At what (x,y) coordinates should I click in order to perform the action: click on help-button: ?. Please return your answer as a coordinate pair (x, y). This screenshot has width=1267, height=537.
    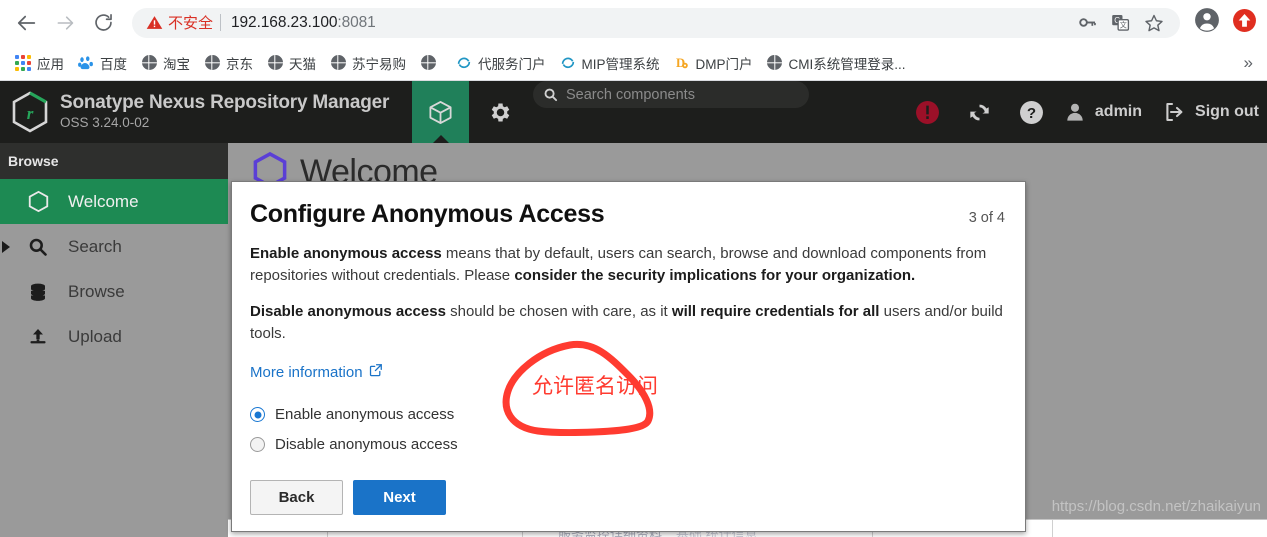
    Looking at the image, I should click on (1032, 112).